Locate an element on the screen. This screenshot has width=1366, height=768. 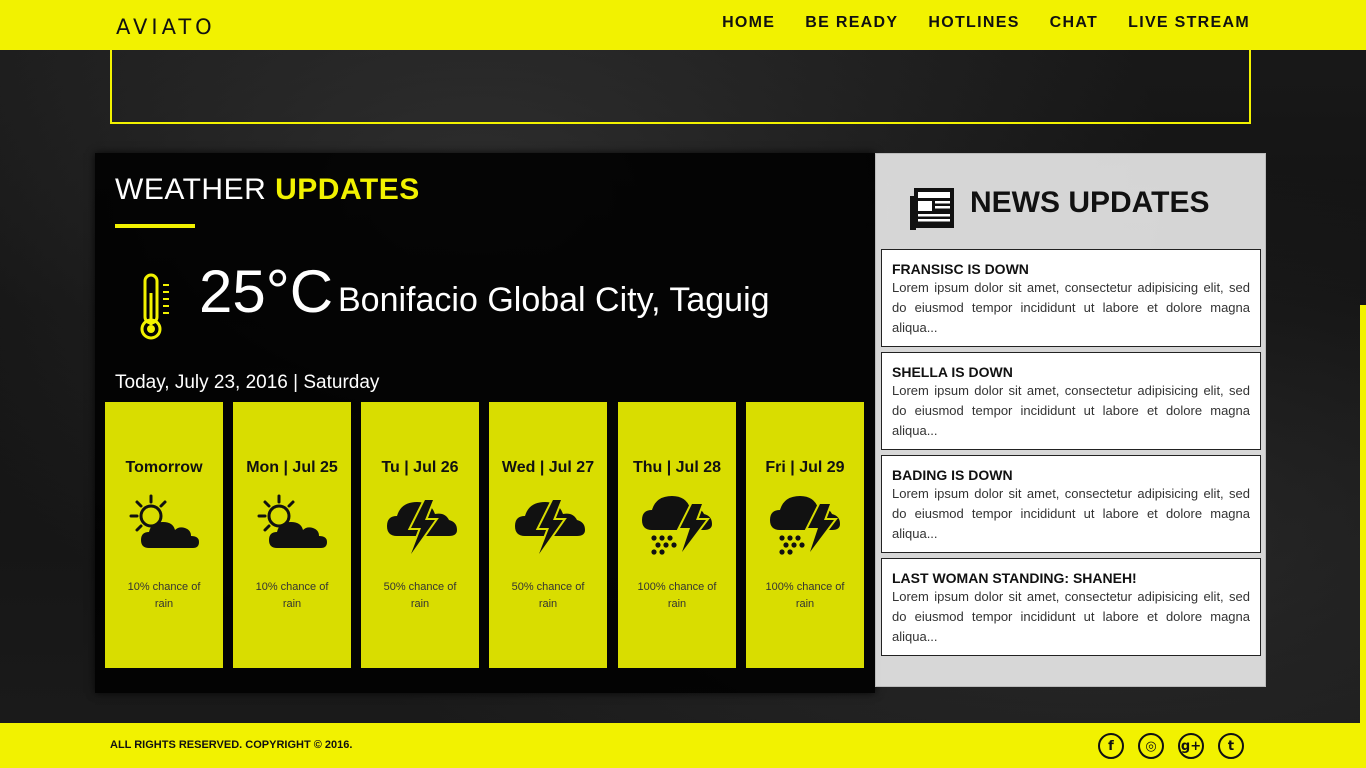
weather-title-light: WEATHER is located at coordinates (195, 189).